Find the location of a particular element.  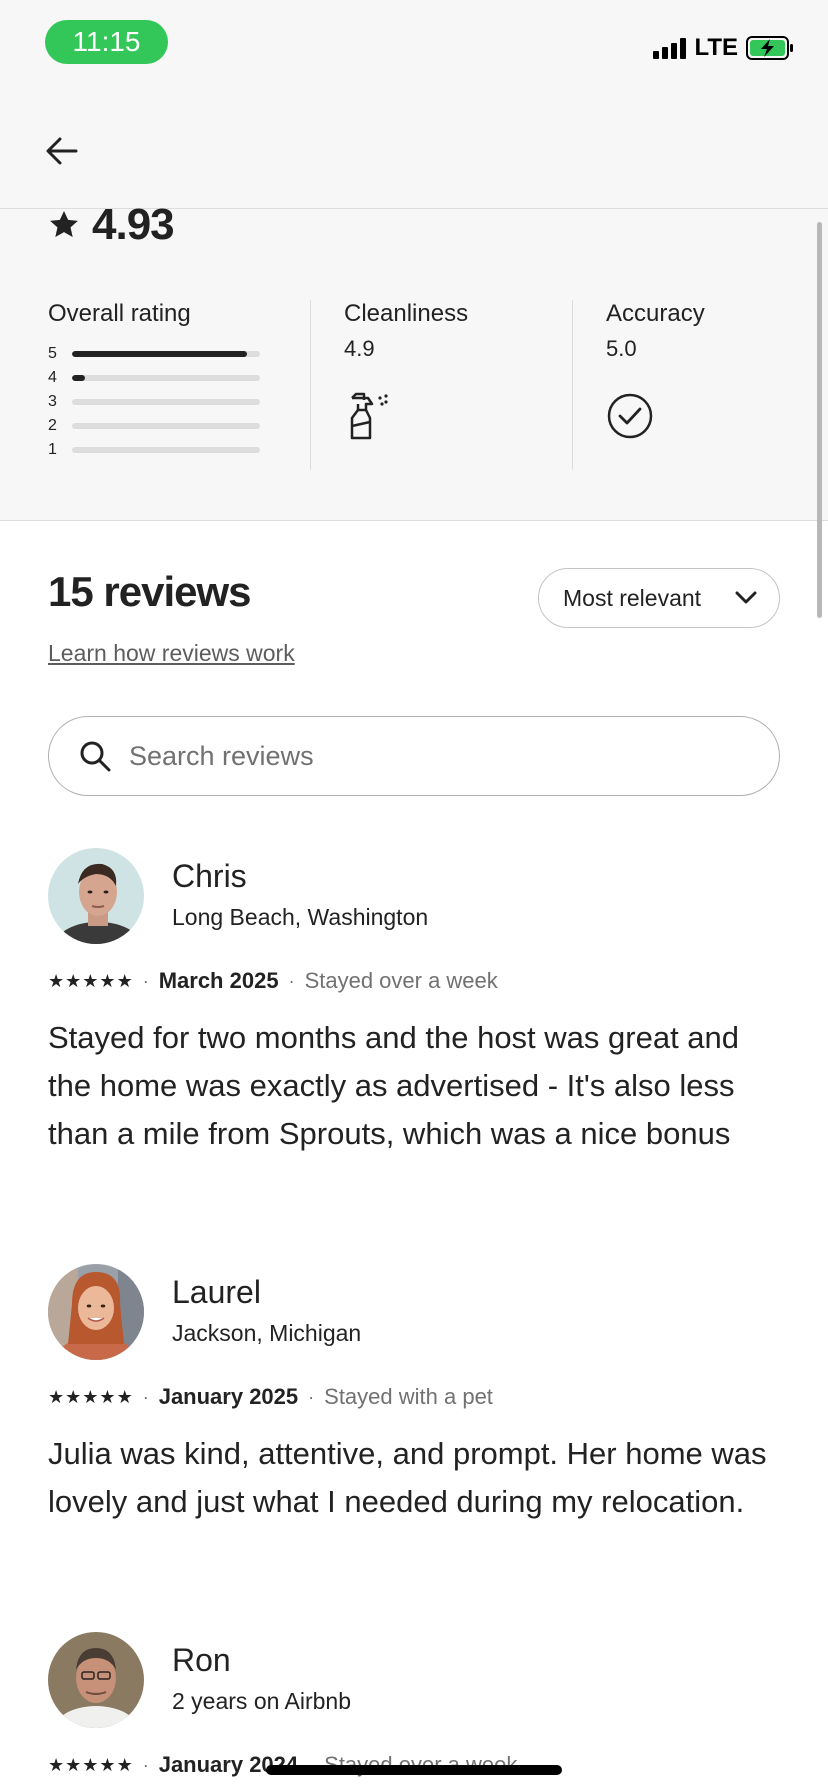

signal-icon is located at coordinates (670, 48).